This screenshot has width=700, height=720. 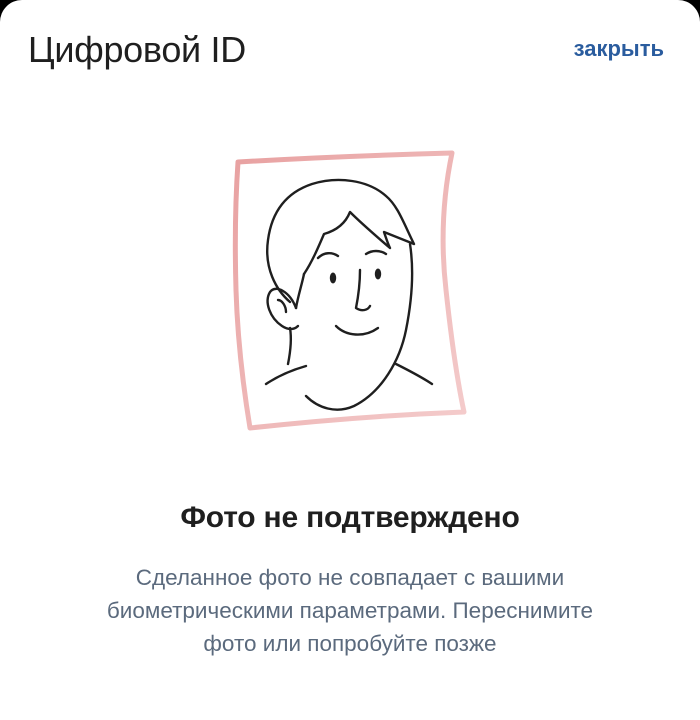 What do you see at coordinates (349, 294) in the screenshot?
I see `face-drawing` at bounding box center [349, 294].